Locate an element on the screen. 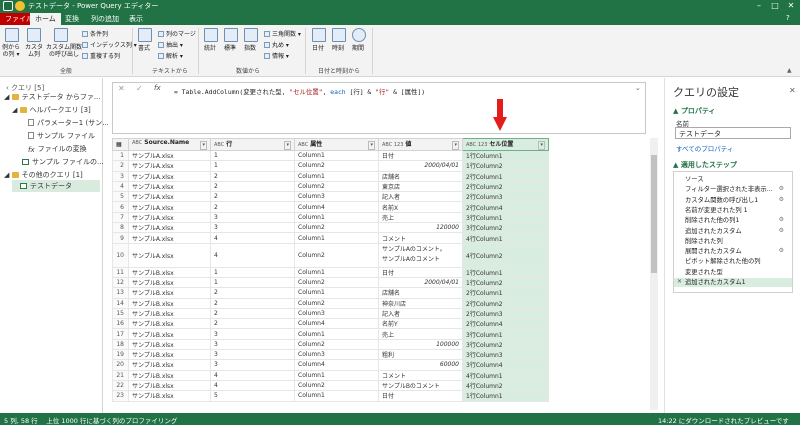 The width and height of the screenshot is (800, 425). table-row: 1 サンプルA.xlsx 1 Column1 日付 1行Column1 is located at coordinates (330, 155).